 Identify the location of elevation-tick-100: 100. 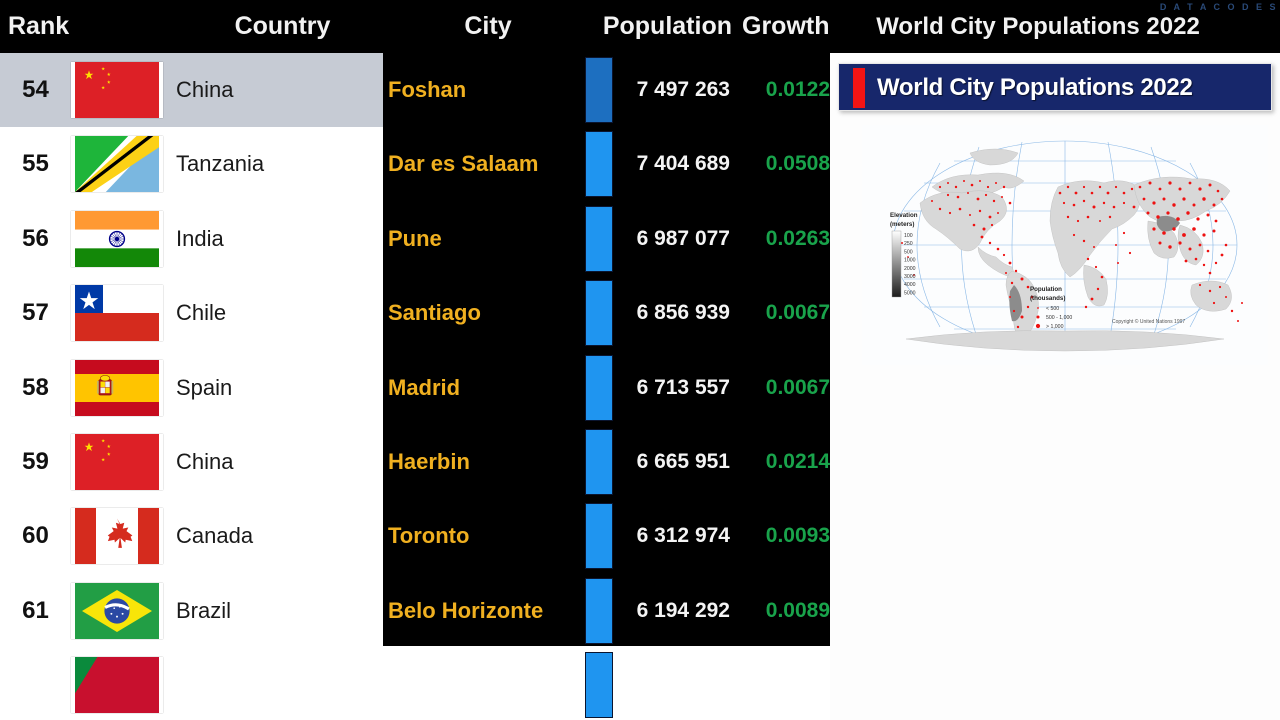
(908, 236).